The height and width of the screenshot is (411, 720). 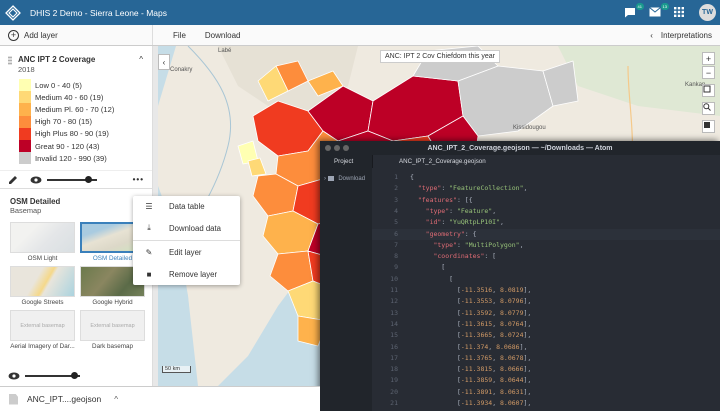 I want to click on legend-item: Low 0 - 40 (5), so click(x=85, y=85).